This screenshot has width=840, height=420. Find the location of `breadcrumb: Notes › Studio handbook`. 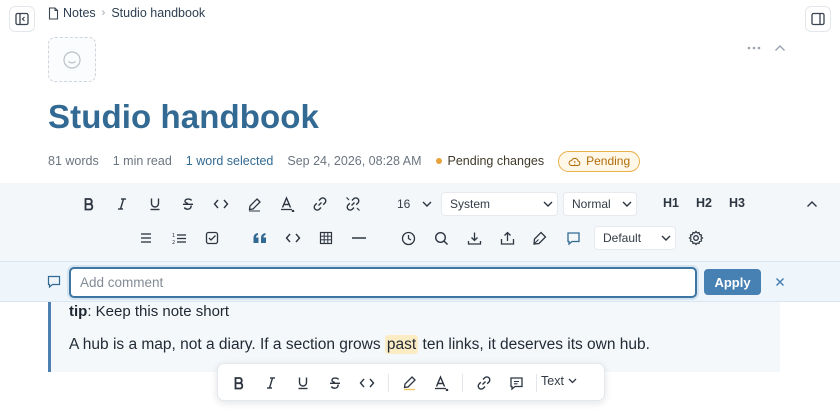

breadcrumb: Notes › Studio handbook is located at coordinates (126, 13).